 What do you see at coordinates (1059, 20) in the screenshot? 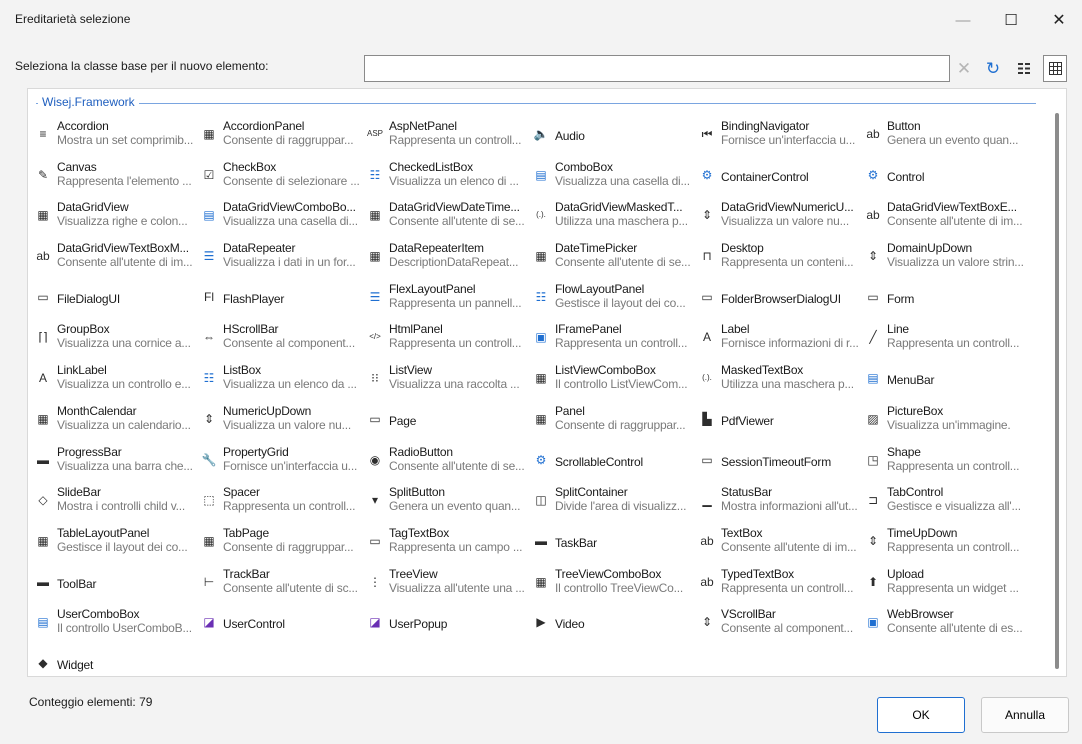
I see `close-icon: ✕` at bounding box center [1059, 20].